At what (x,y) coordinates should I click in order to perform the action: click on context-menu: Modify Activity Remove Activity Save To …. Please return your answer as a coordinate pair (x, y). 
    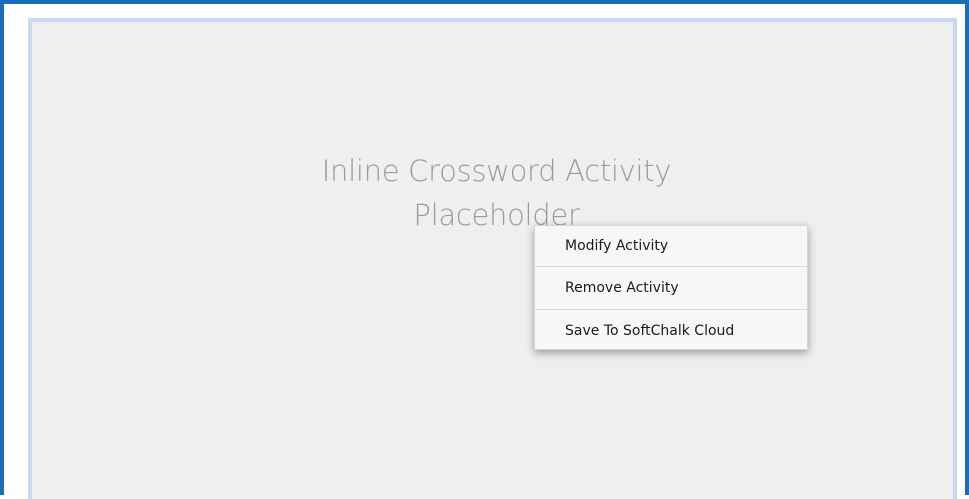
    Looking at the image, I should click on (671, 287).